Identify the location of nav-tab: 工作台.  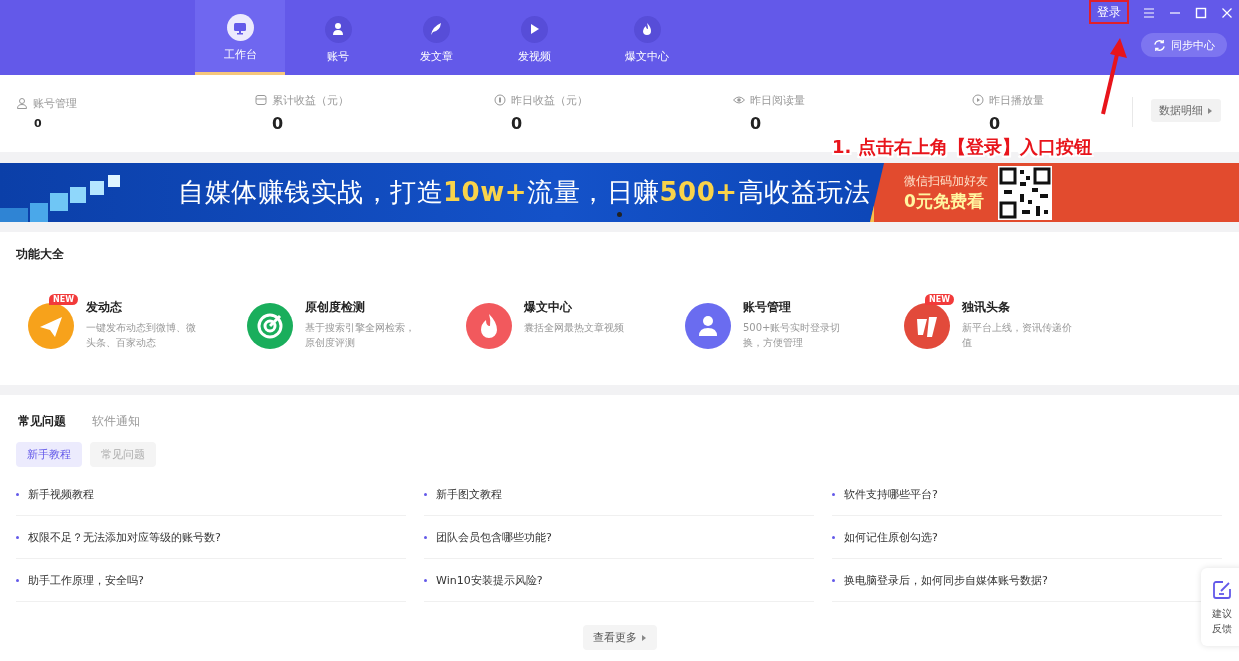
(240, 37).